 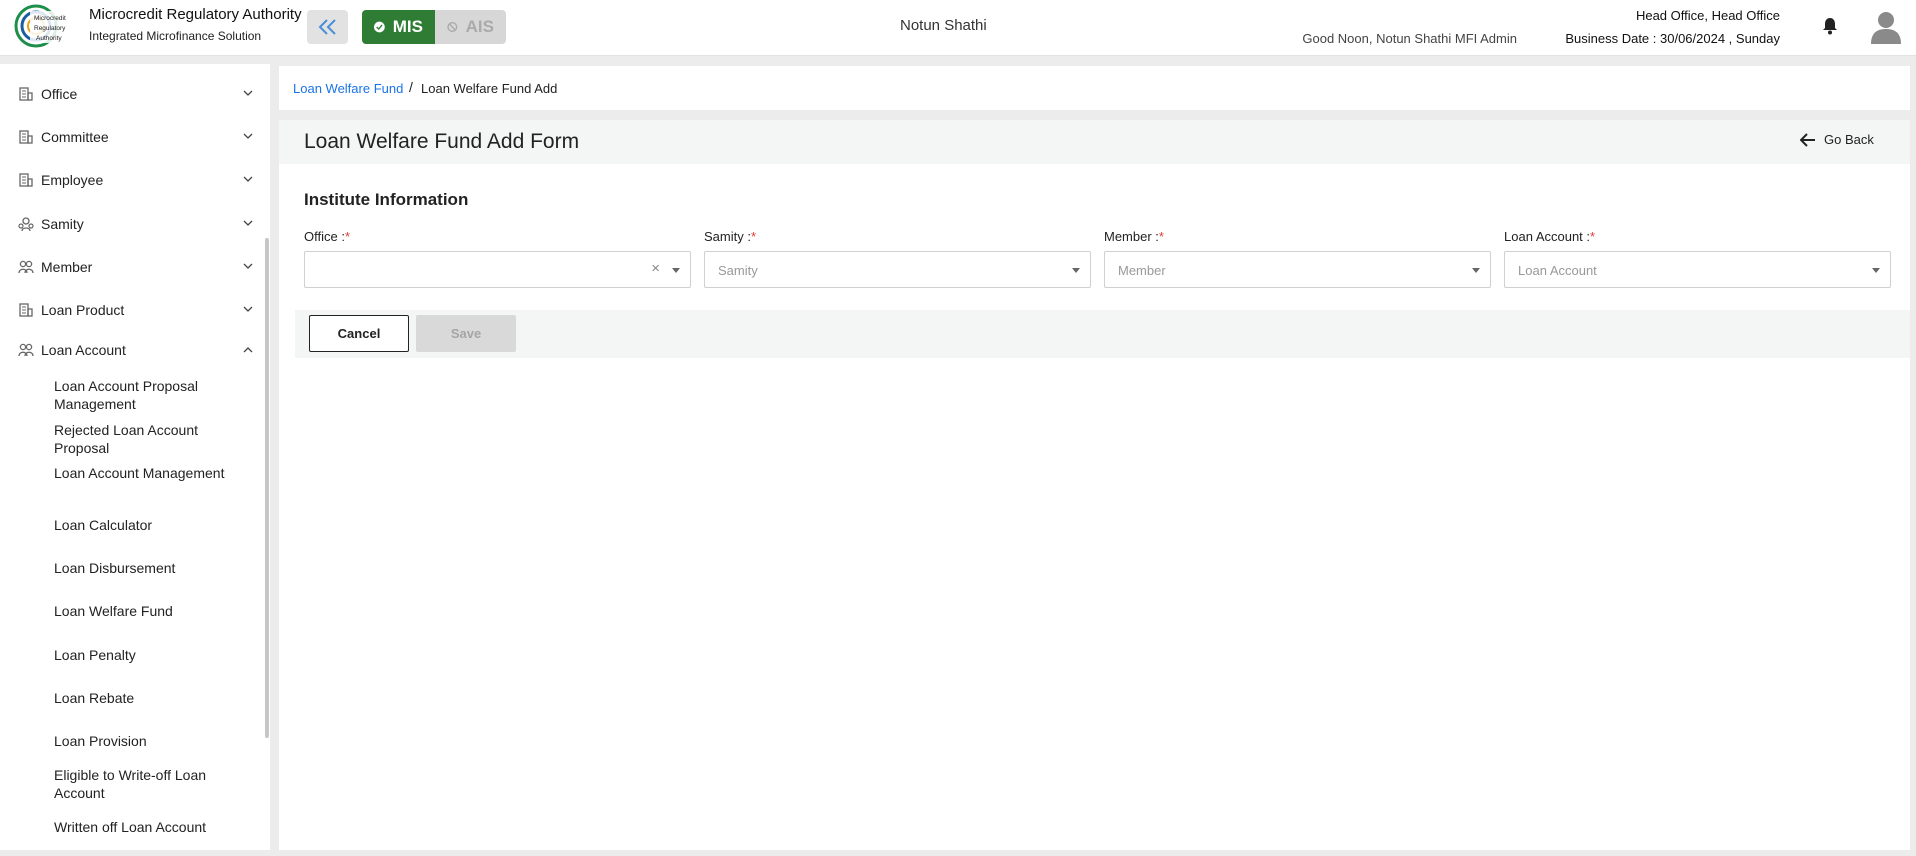 What do you see at coordinates (379, 27) in the screenshot?
I see `check-circle-icon` at bounding box center [379, 27].